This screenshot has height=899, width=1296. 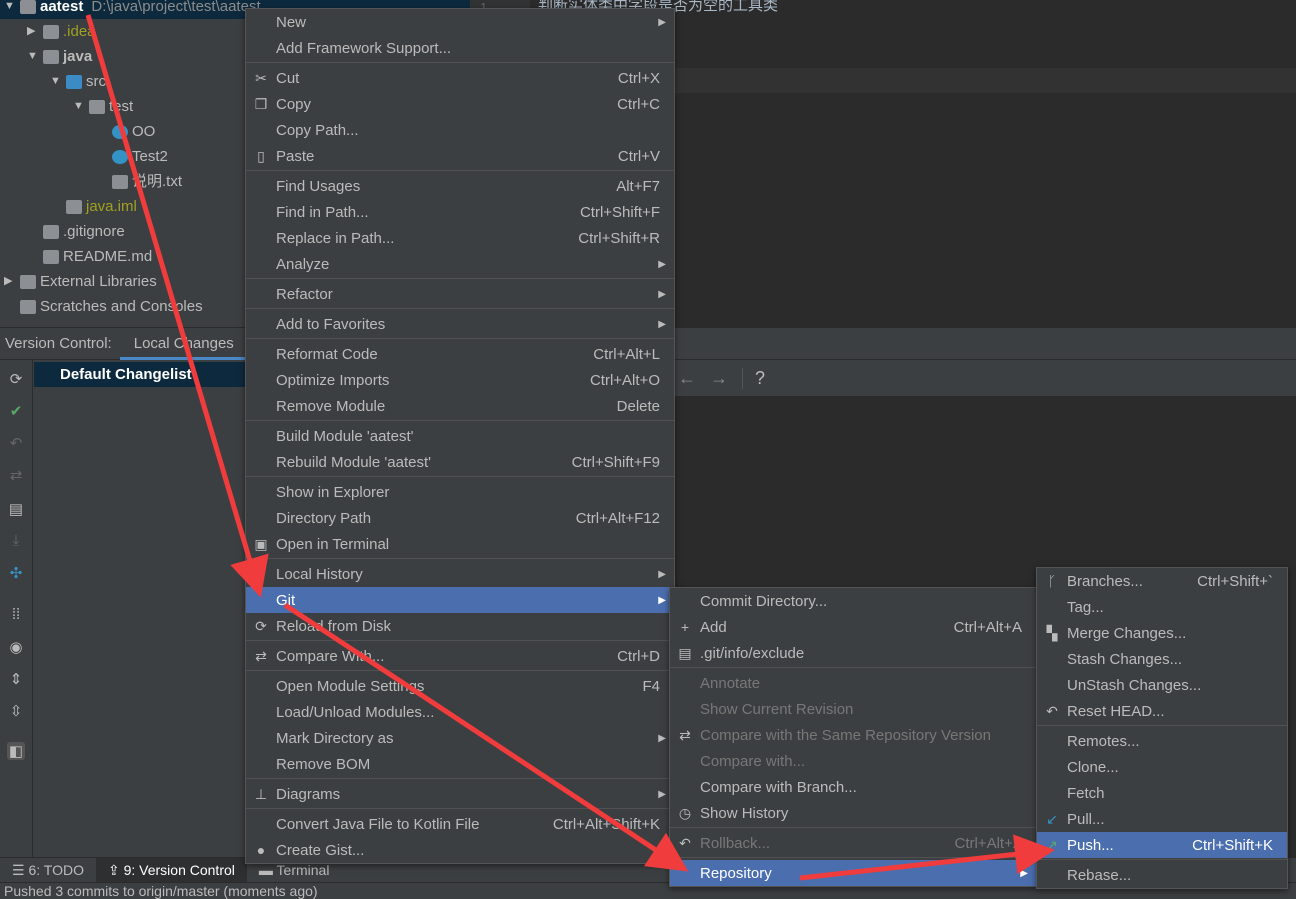 I want to click on menu-item-copy: ❐ Copy Ctrl+C, so click(x=460, y=104).